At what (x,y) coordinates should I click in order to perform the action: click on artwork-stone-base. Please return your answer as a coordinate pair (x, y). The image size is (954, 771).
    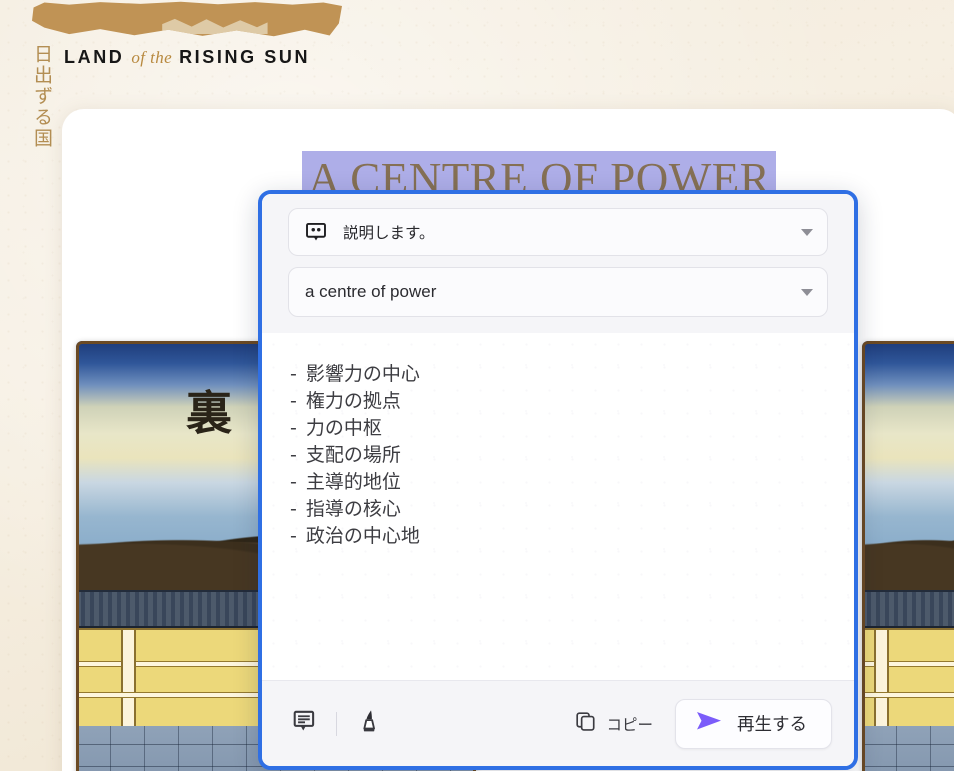
    Looking at the image, I should click on (908, 748).